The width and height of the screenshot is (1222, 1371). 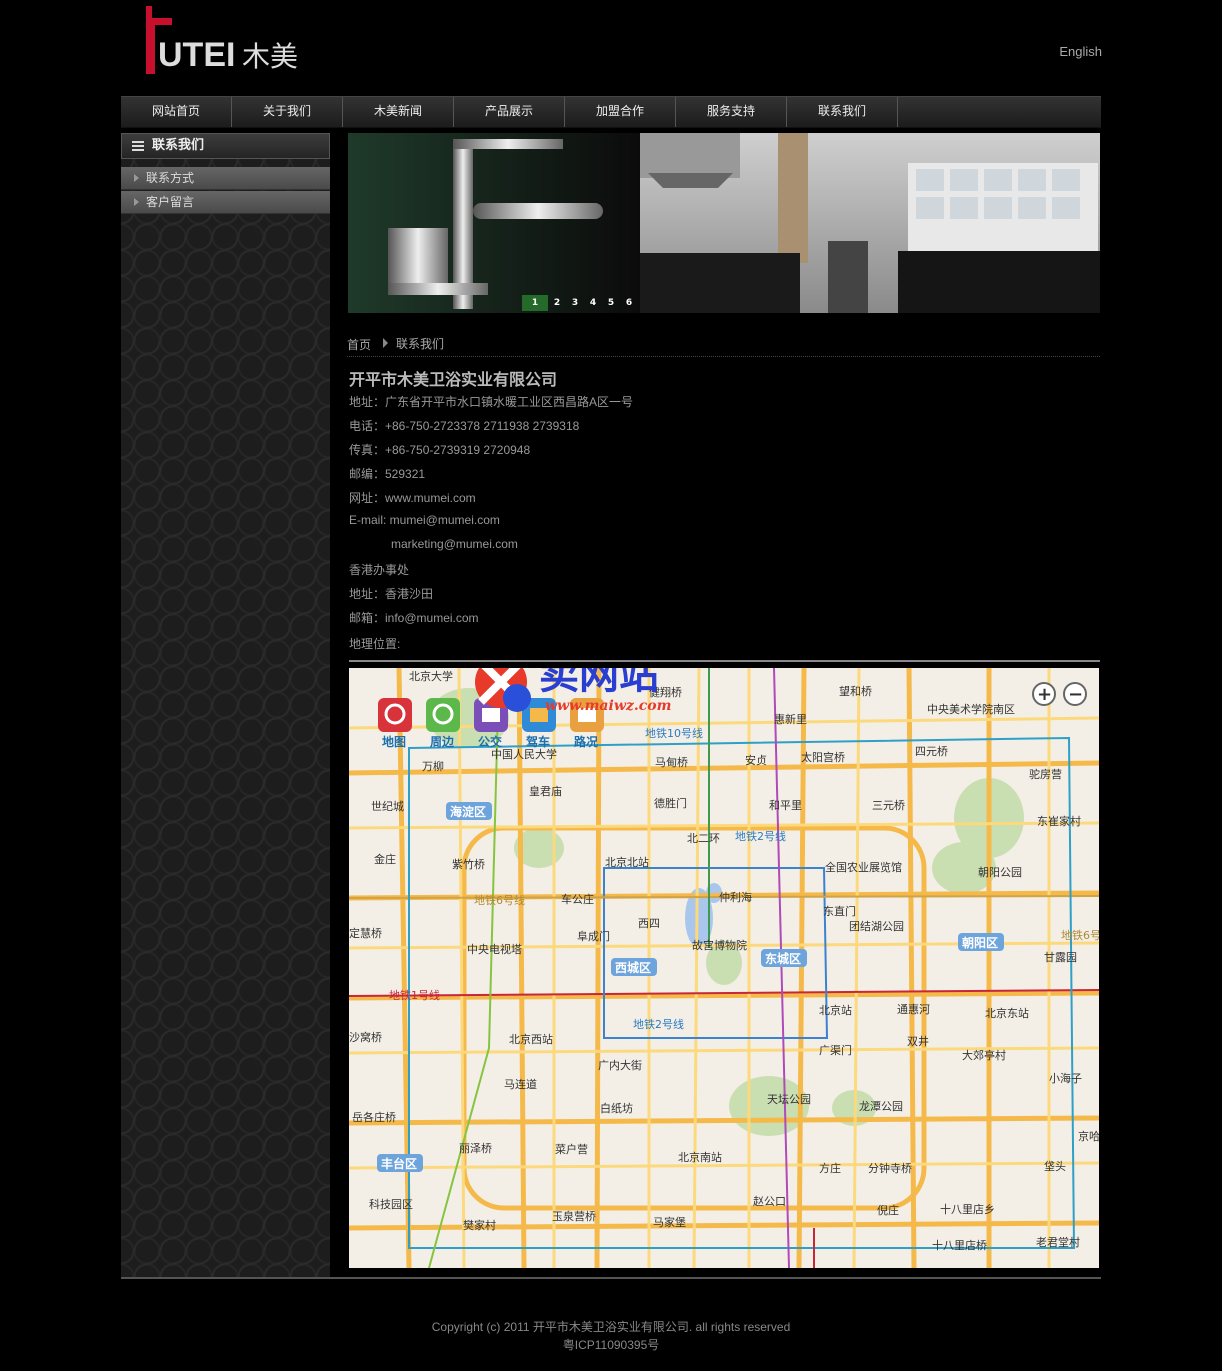 What do you see at coordinates (176, 112) in the screenshot?
I see `nav-home: 网站首页` at bounding box center [176, 112].